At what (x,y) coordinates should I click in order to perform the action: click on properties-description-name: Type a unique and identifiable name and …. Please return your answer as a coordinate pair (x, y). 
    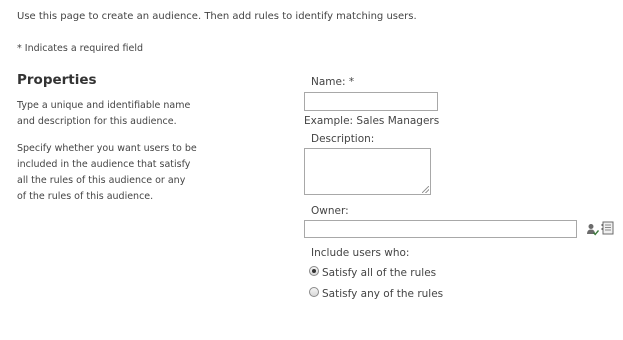
    Looking at the image, I should click on (104, 113).